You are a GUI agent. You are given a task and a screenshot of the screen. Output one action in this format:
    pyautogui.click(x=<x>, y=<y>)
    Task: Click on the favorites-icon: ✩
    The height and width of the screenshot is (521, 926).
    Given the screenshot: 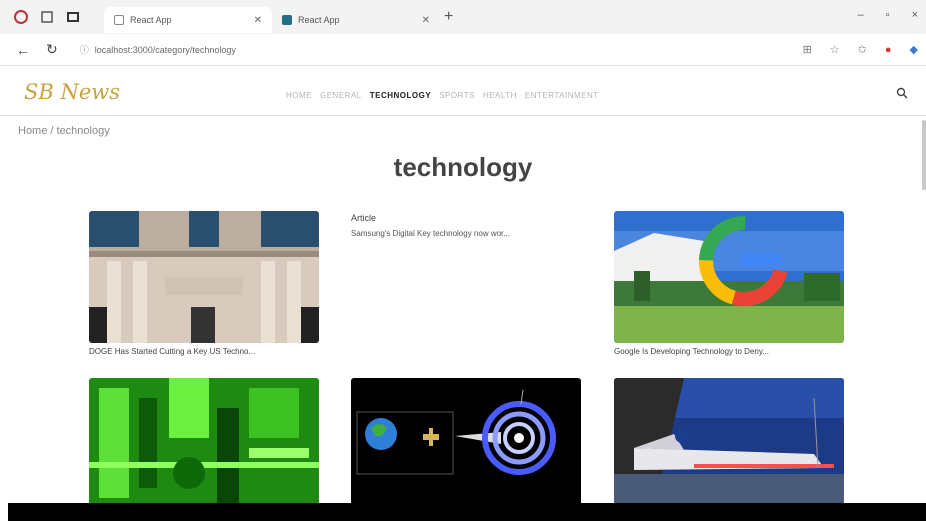 What is the action you would take?
    pyautogui.click(x=862, y=49)
    